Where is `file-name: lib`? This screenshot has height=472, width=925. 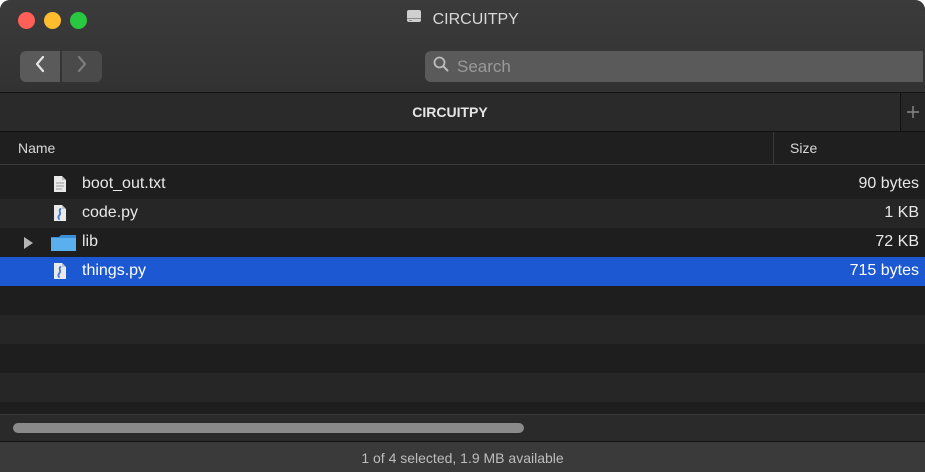 file-name: lib is located at coordinates (90, 241).